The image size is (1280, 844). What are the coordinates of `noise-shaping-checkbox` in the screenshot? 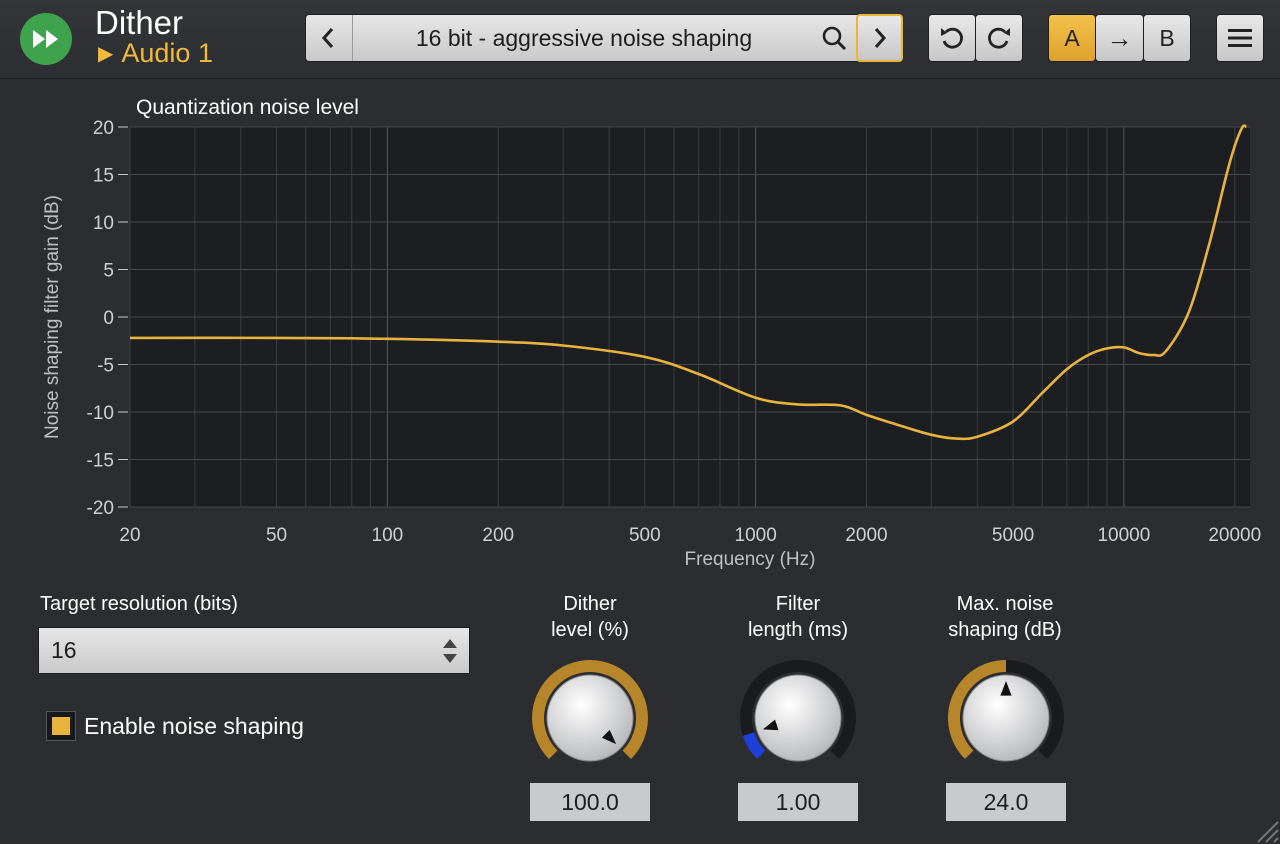 It's located at (61, 726).